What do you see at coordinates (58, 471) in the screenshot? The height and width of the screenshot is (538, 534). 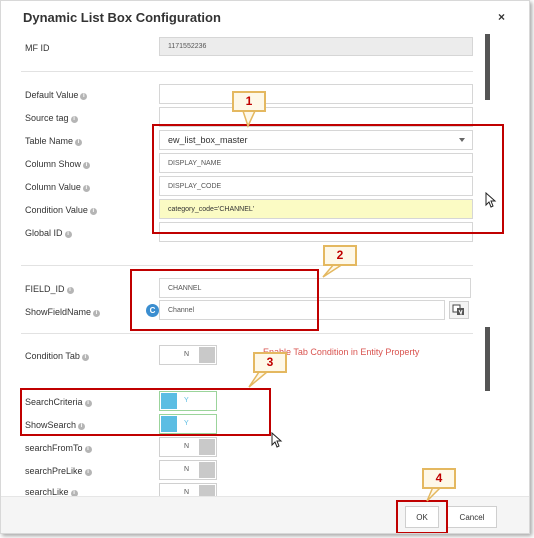 I see `search-pre-like-label: searchPreLike i` at bounding box center [58, 471].